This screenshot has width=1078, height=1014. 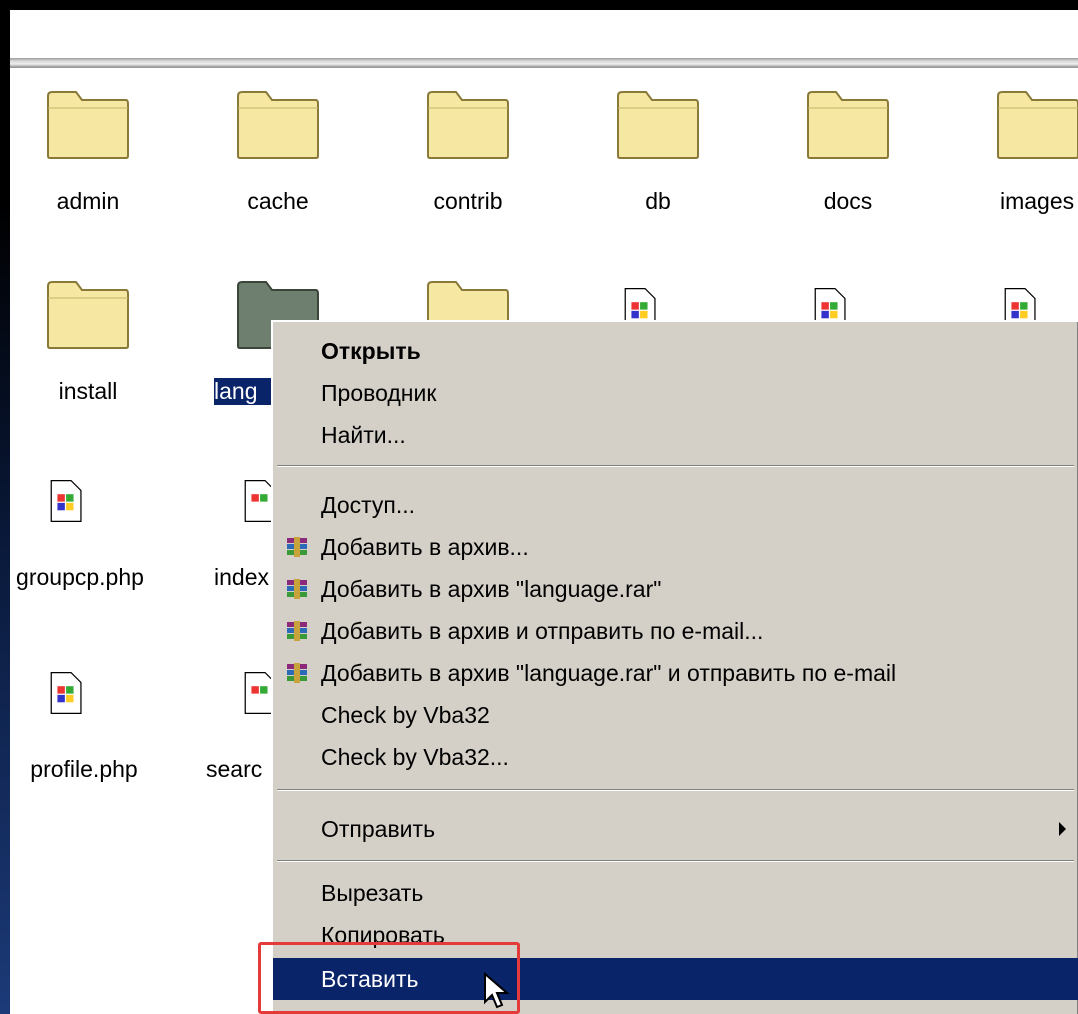 What do you see at coordinates (675, 893) in the screenshot?
I see `menu-item-cut: Вырезать` at bounding box center [675, 893].